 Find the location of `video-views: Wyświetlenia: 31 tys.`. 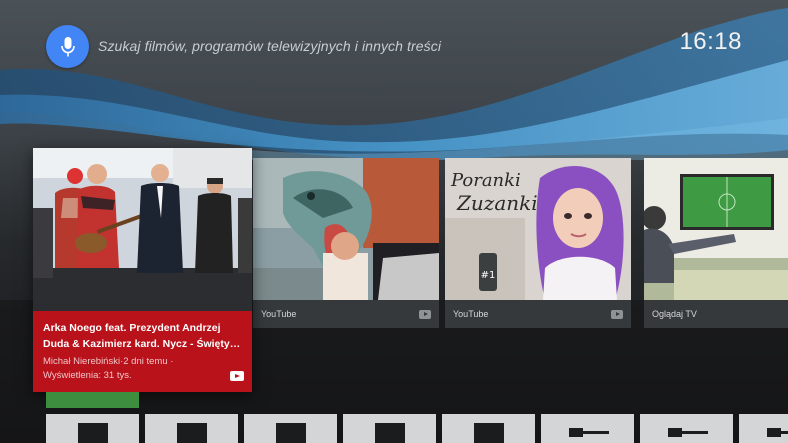

video-views: Wyświetlenia: 31 tys. is located at coordinates (87, 375).